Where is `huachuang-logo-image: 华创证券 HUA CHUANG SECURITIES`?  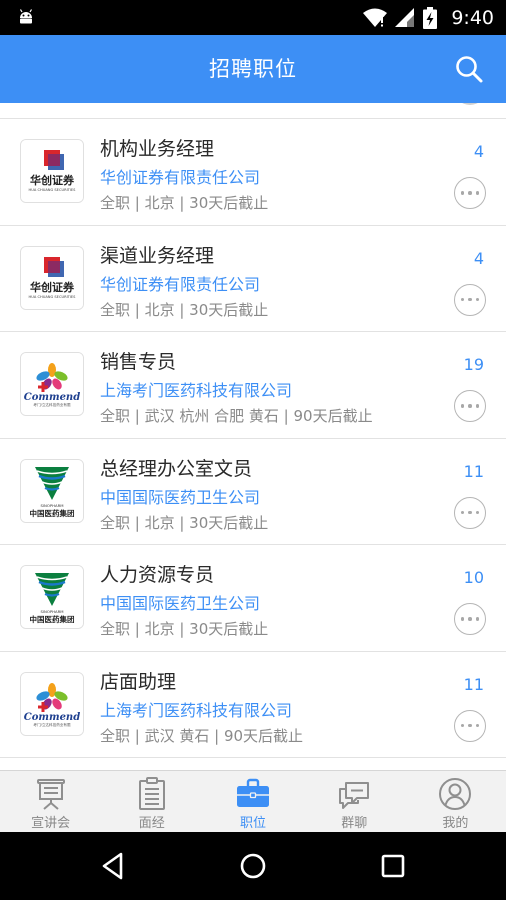
huachuang-logo-image: 华创证券 HUA CHUANG SECURITIES is located at coordinates (52, 171).